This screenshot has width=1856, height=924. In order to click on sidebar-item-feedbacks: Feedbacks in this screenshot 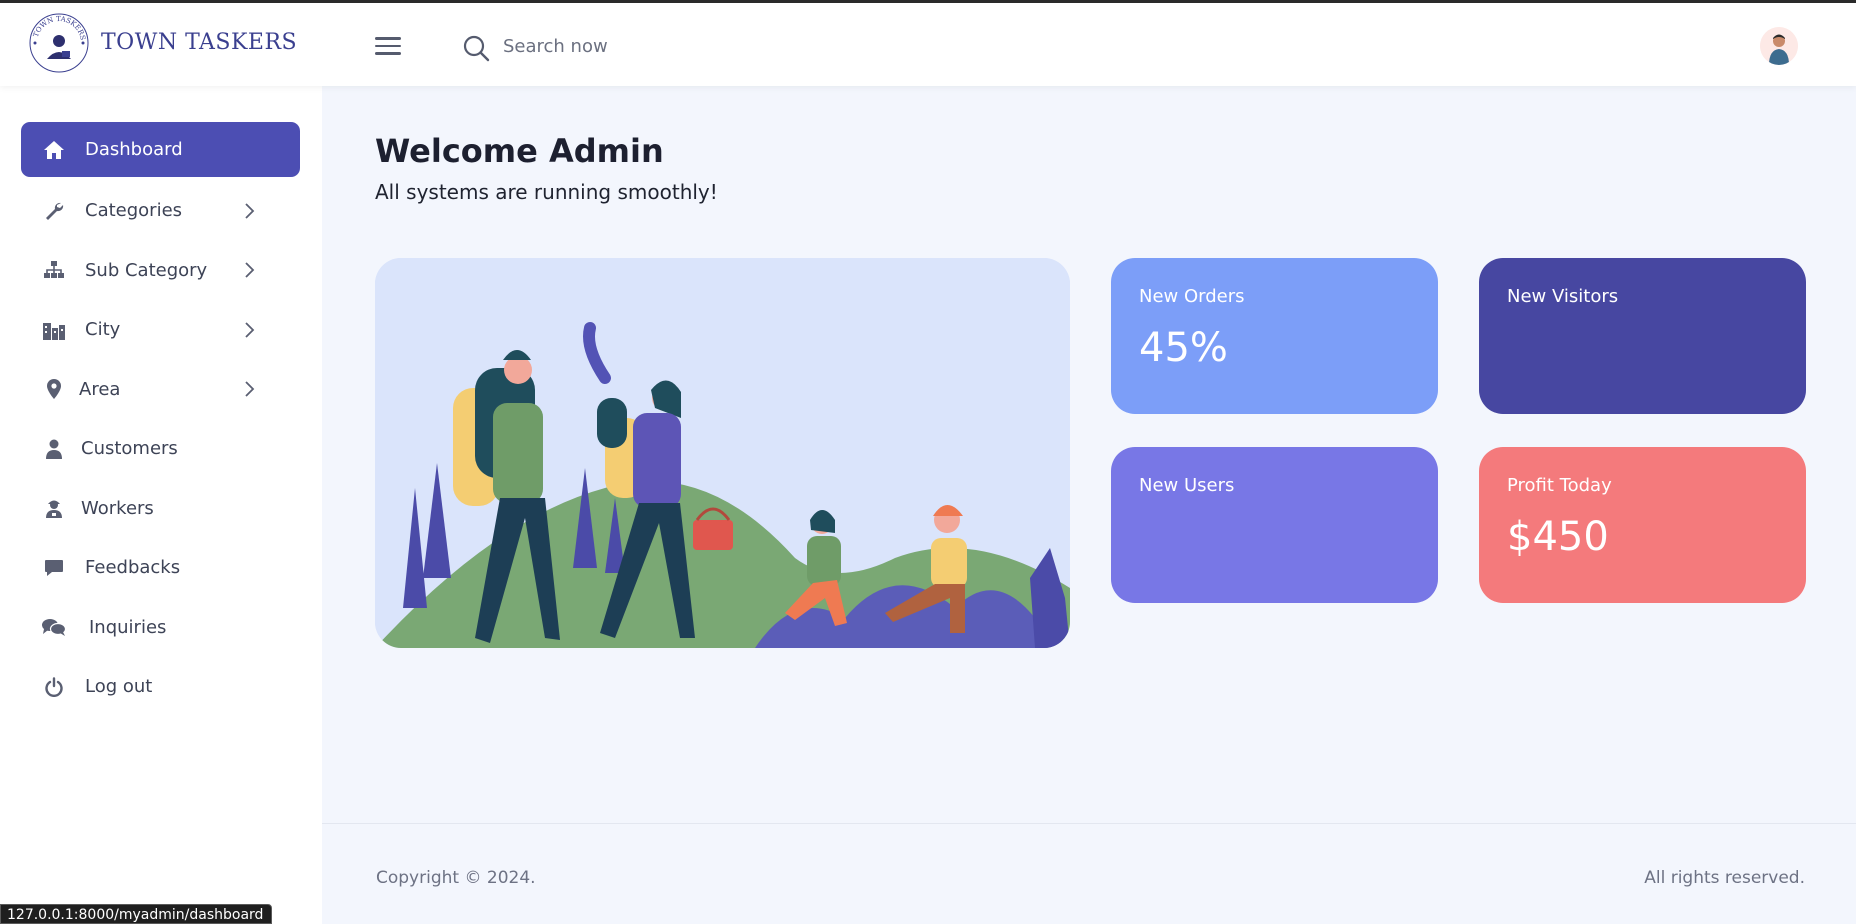, I will do `click(160, 568)`.